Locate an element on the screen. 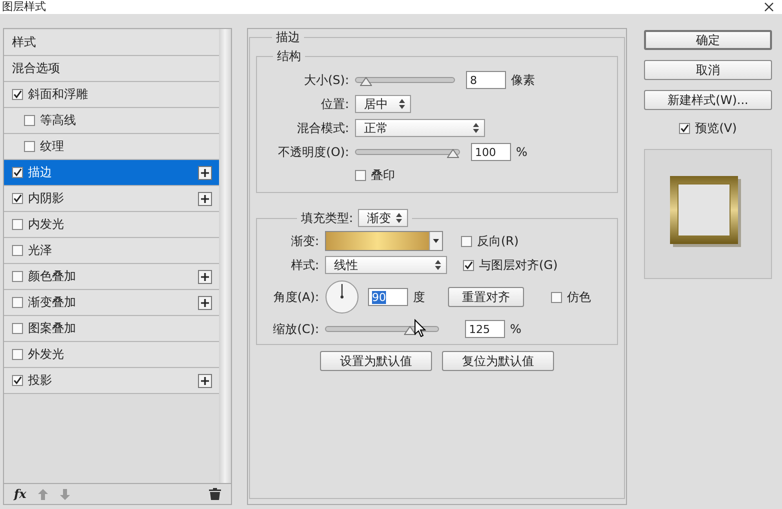 This screenshot has height=509, width=782. fill-type-dropdown: 渐变 is located at coordinates (383, 218).